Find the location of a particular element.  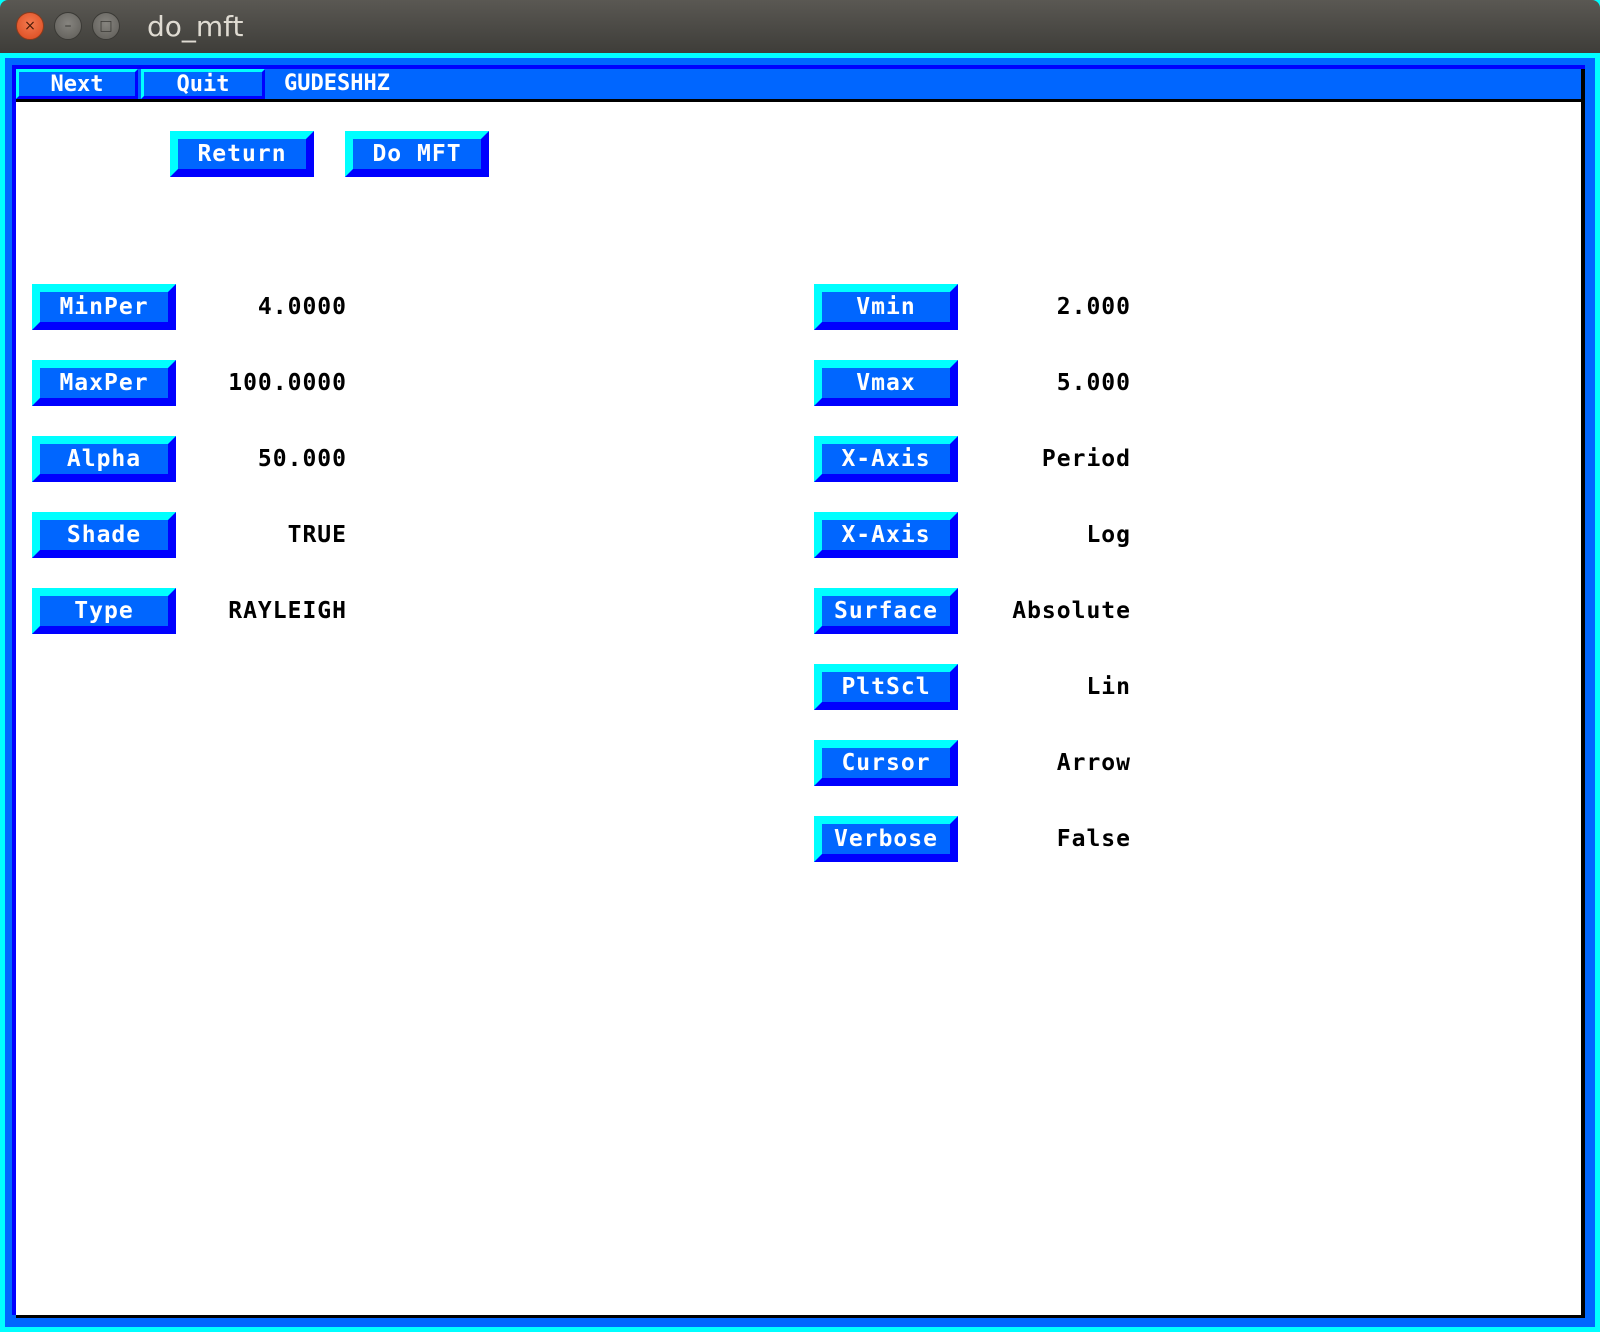

maximize-icon: □ is located at coordinates (106, 26).